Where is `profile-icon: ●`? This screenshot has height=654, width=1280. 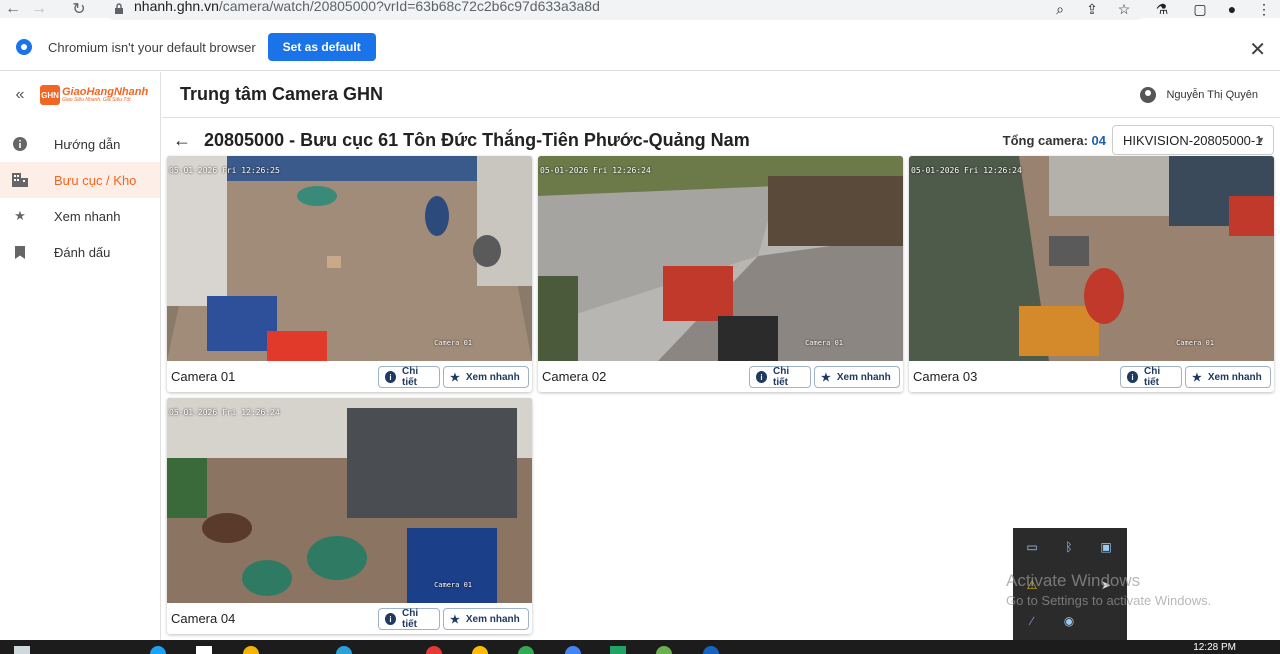 profile-icon: ● is located at coordinates (1232, 9).